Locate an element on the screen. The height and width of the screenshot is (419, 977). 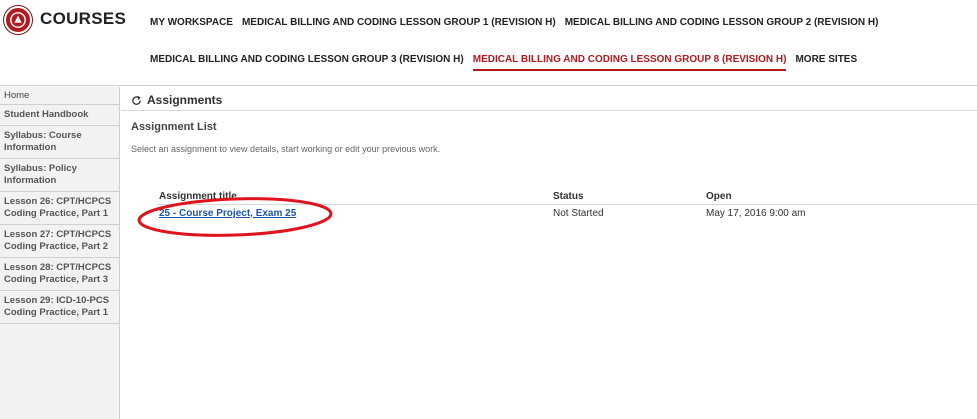
reset-icon is located at coordinates (136, 100).